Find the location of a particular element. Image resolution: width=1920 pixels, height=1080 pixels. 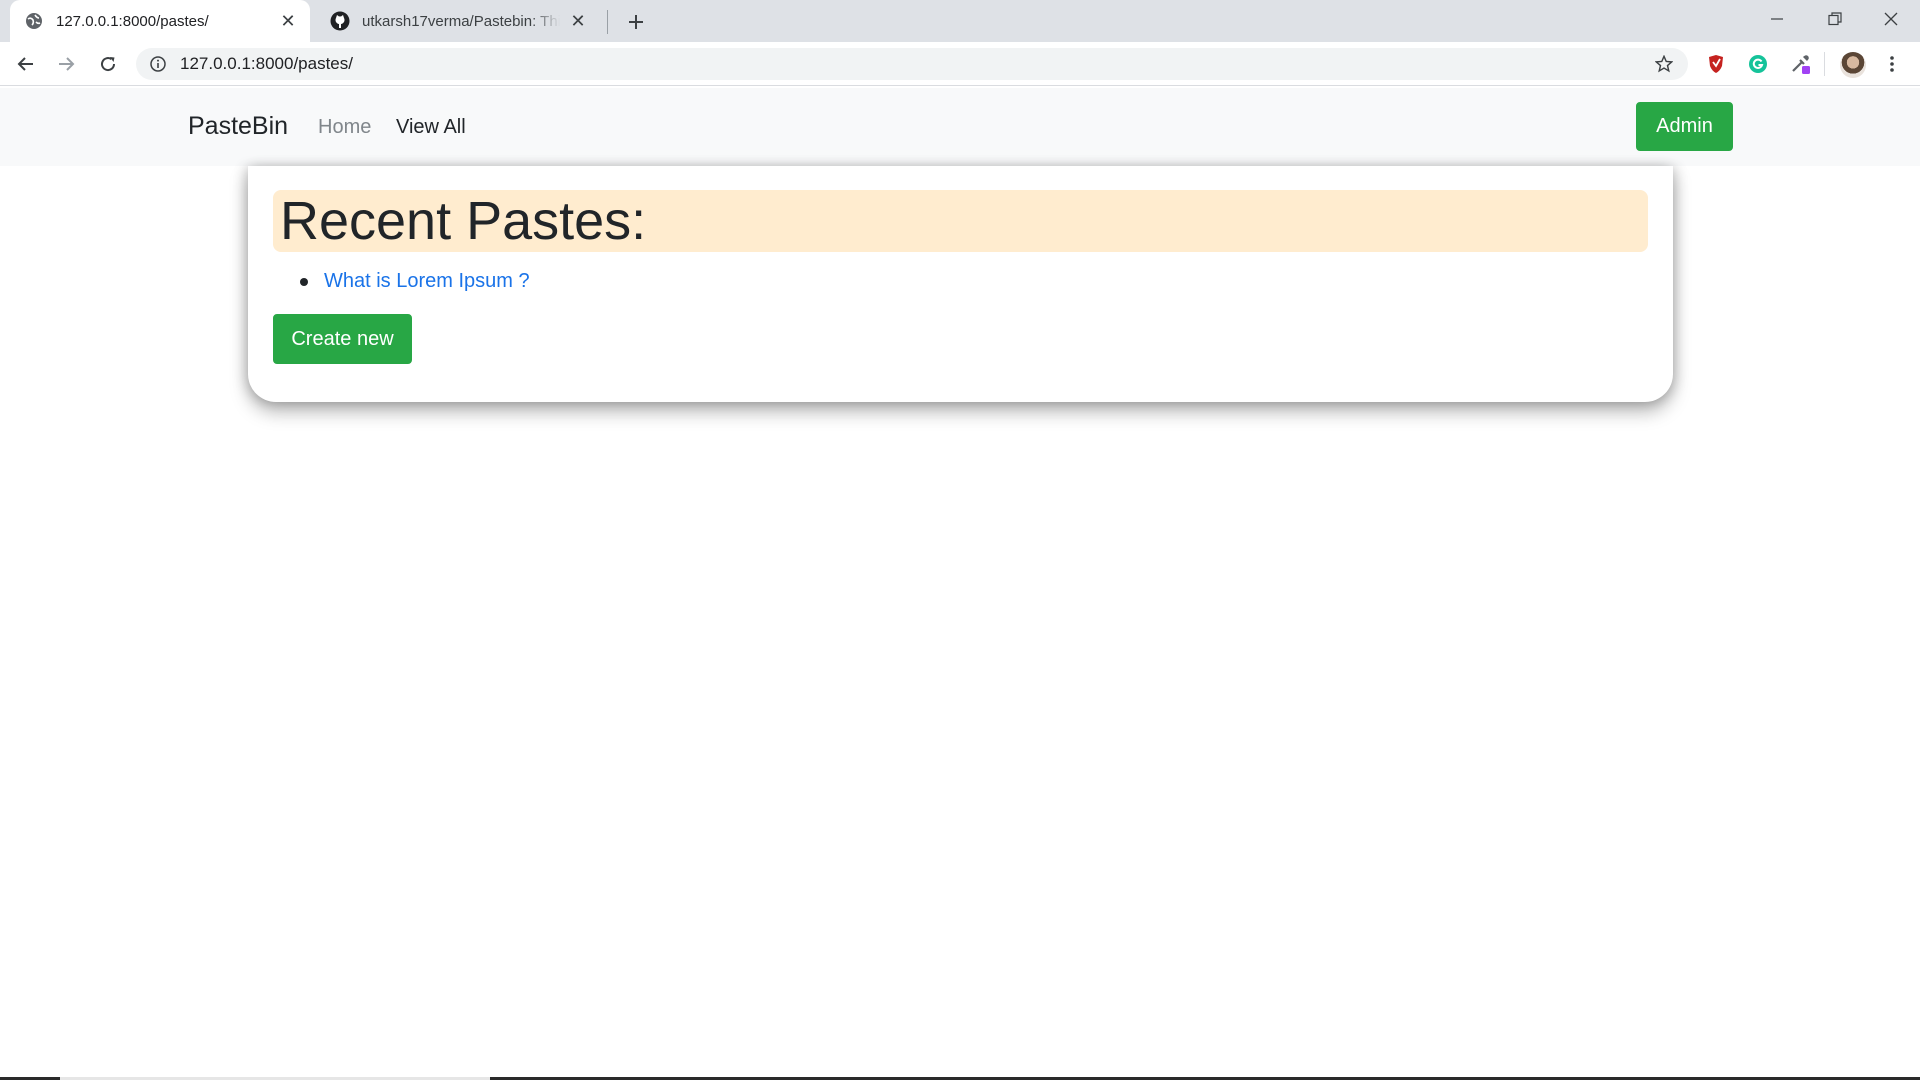

grammarly-icon is located at coordinates (1758, 64).